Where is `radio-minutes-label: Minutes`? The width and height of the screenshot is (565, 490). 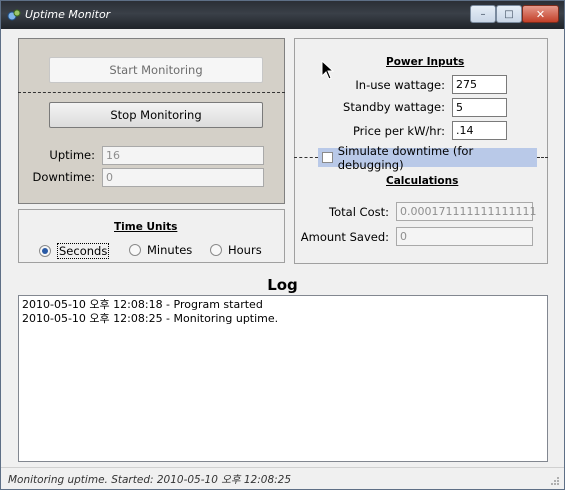 radio-minutes-label: Minutes is located at coordinates (170, 250).